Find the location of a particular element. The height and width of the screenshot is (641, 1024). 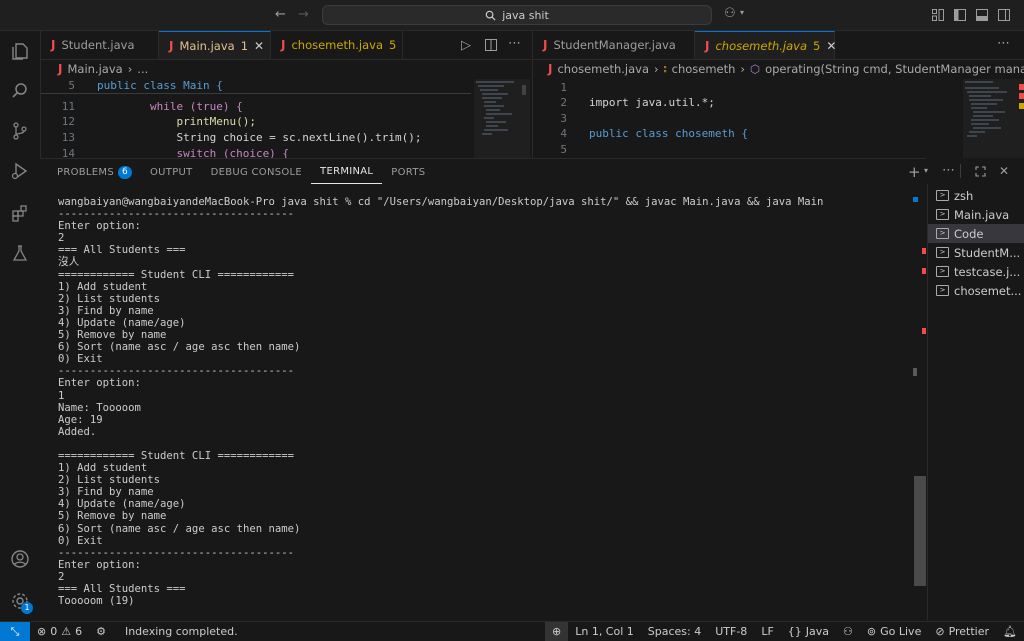

source-control-icon is located at coordinates (20, 131).